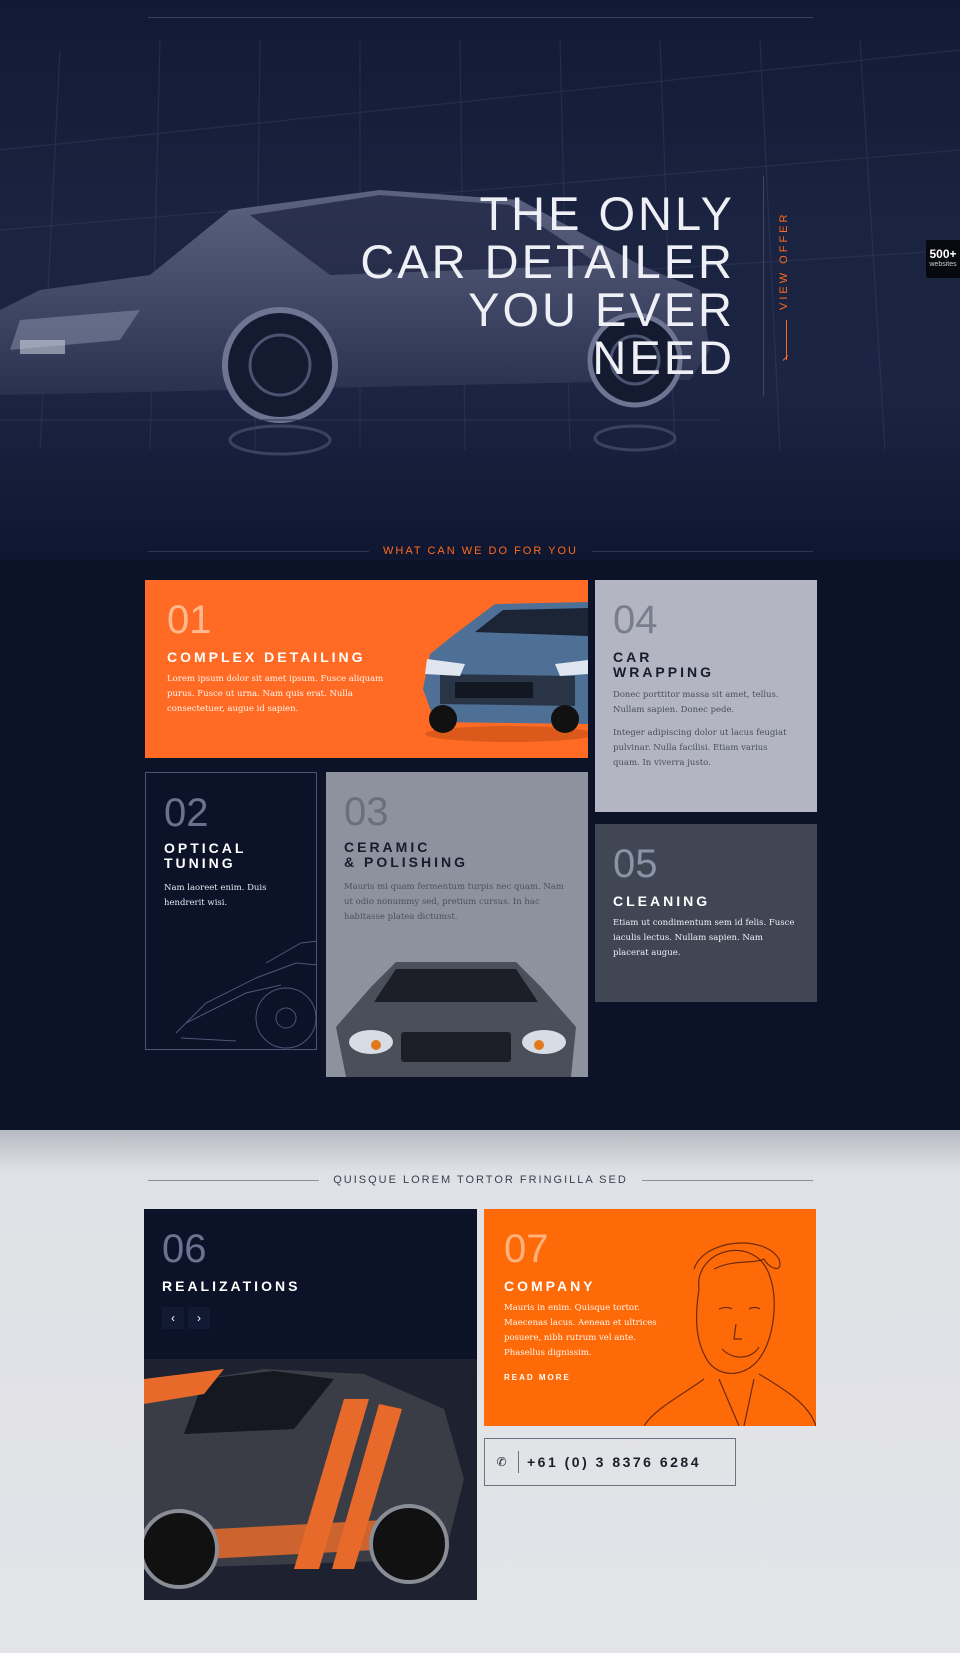  Describe the element at coordinates (189, 620) in the screenshot. I see `card-number: 01` at that location.